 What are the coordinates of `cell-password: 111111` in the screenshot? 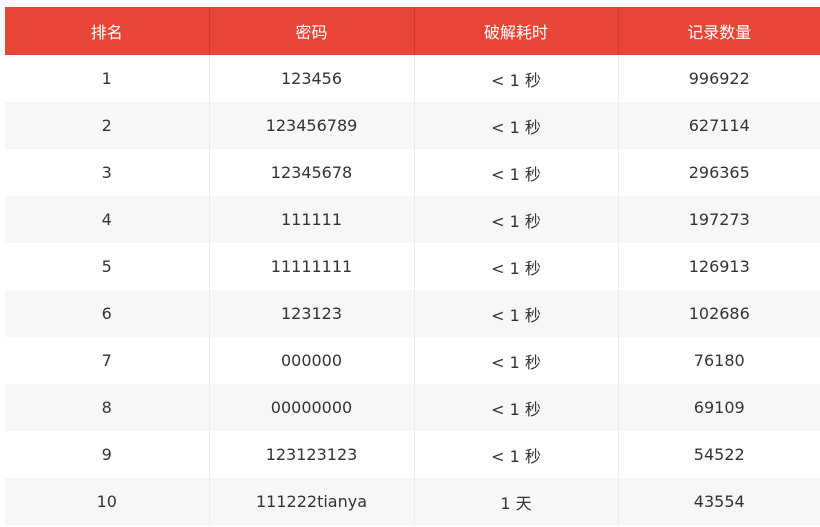 It's located at (312, 219).